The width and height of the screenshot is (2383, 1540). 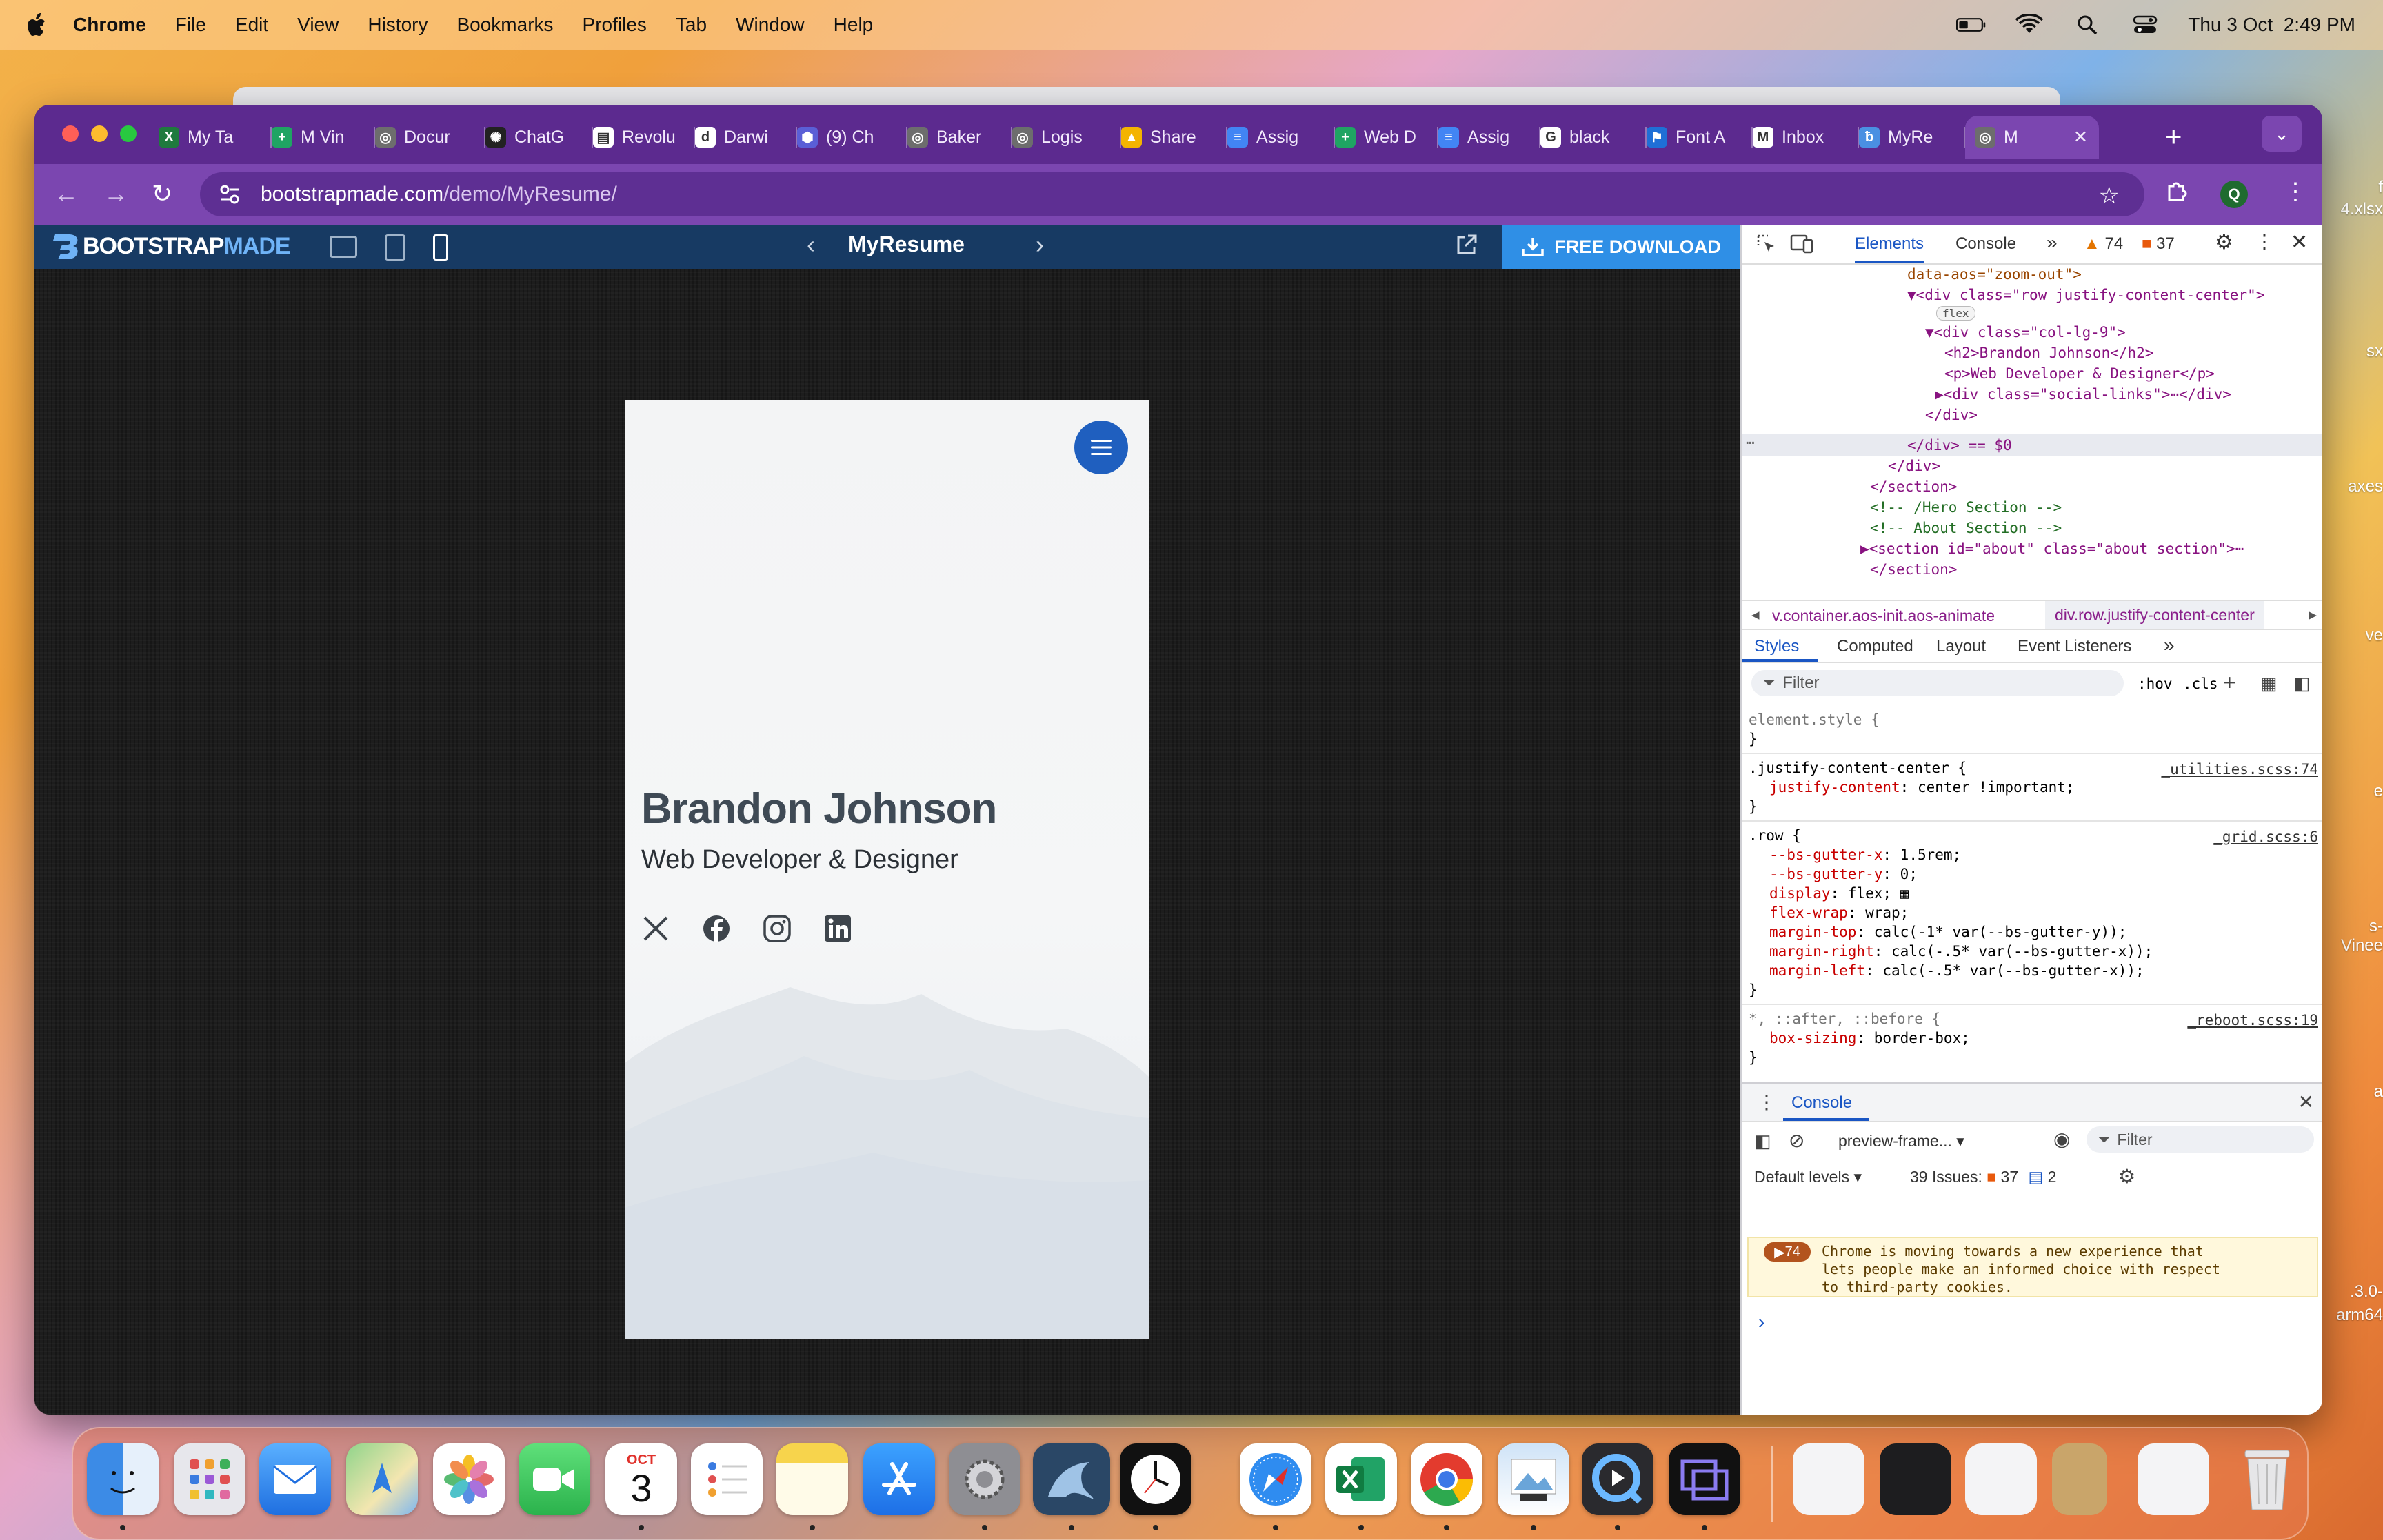 I want to click on crumb-scroll-left-icon: ◂, so click(x=1755, y=615).